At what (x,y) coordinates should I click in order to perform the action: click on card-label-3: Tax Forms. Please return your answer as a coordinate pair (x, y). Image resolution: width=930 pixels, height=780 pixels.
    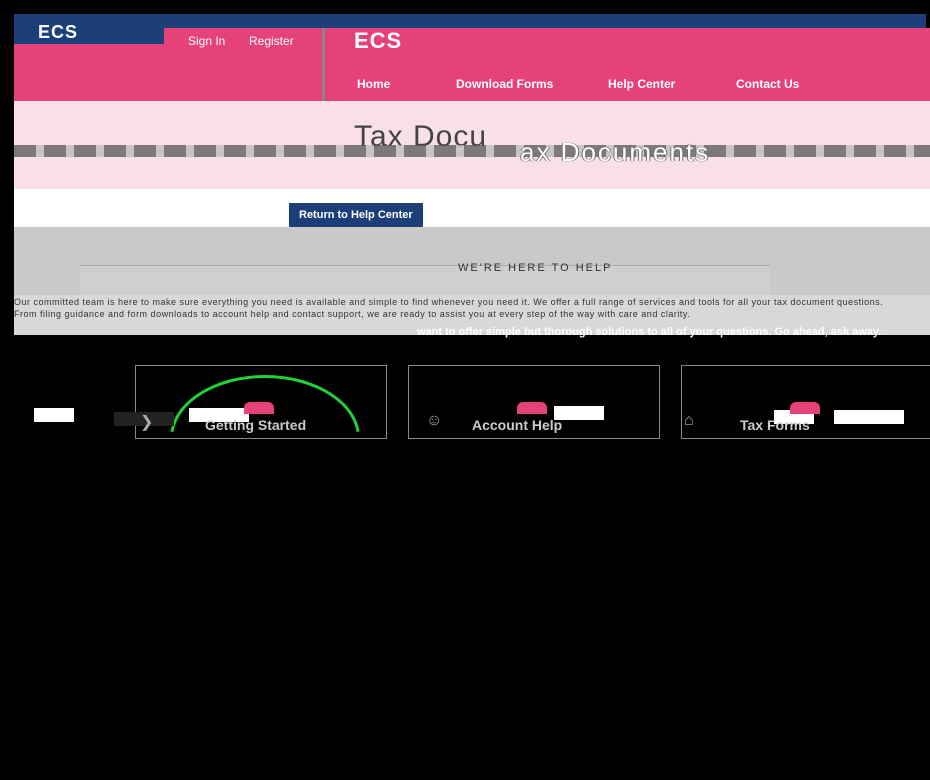
    Looking at the image, I should click on (775, 425).